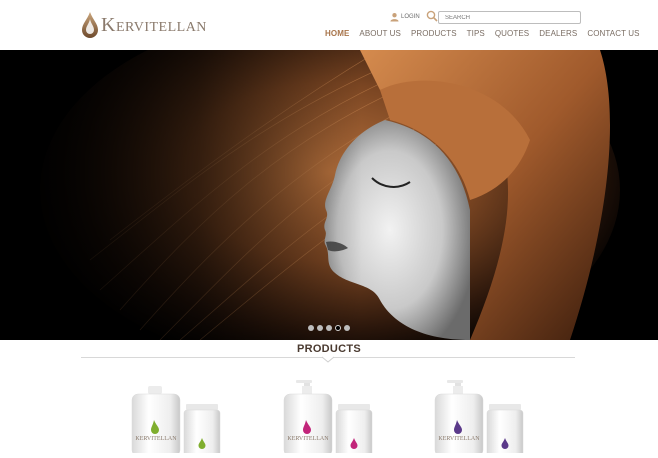 Image resolution: width=658 pixels, height=458 pixels. I want to click on chevron-down-icon, so click(328, 359).